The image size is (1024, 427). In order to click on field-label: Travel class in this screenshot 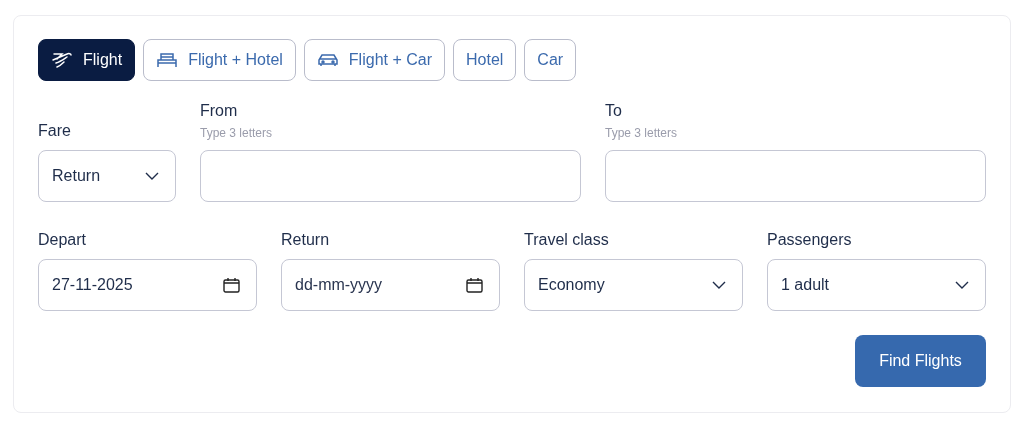, I will do `click(567, 240)`.